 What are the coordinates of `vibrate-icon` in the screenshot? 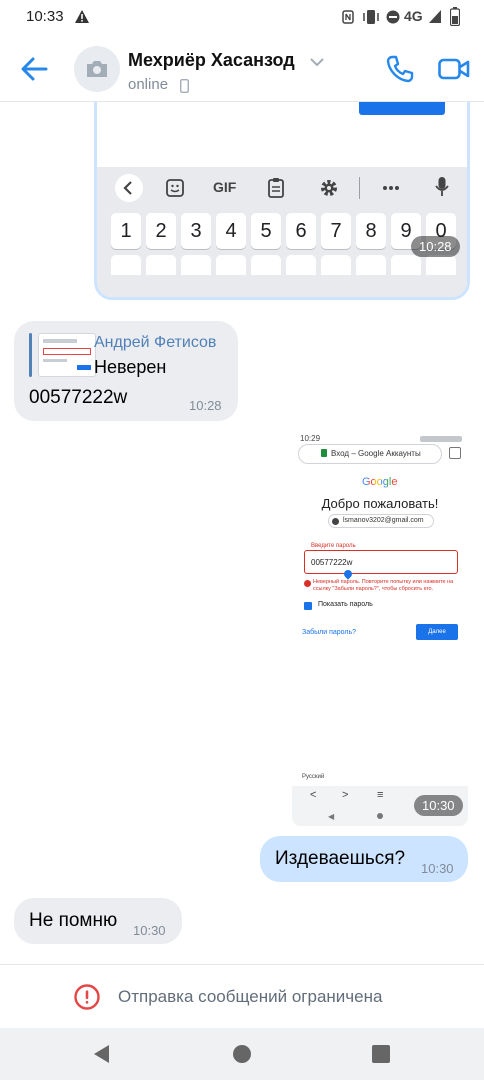 It's located at (371, 17).